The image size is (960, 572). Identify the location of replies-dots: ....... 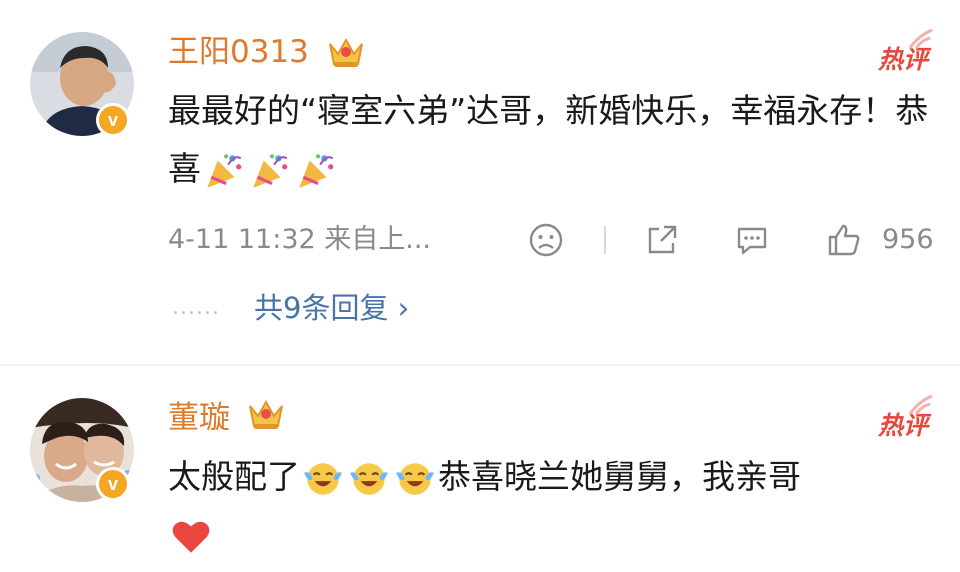
(196, 307).